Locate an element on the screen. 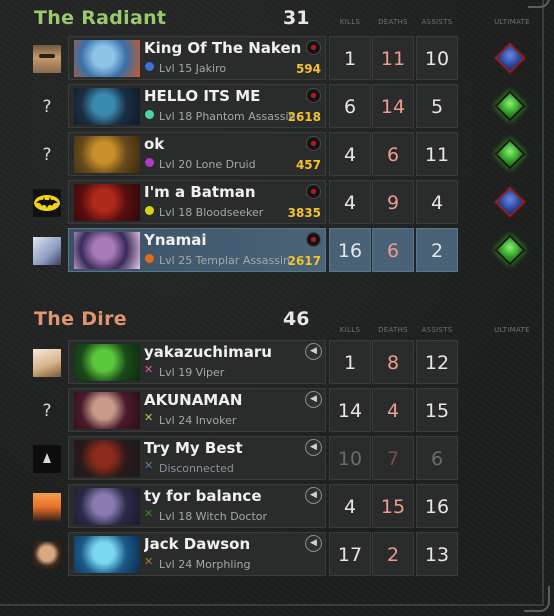 The image size is (554, 616). dire-kills-header: KILLS is located at coordinates (350, 330).